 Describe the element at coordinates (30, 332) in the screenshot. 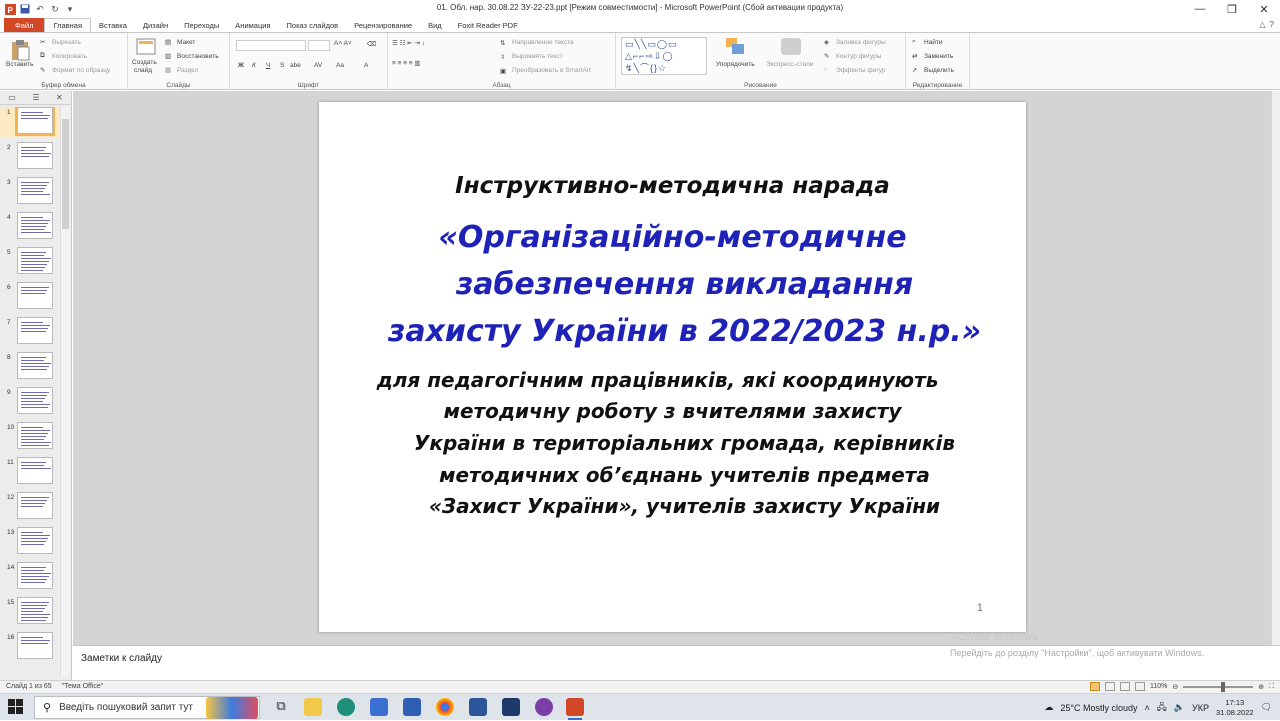

I see `slide-thumbnail: 7` at that location.